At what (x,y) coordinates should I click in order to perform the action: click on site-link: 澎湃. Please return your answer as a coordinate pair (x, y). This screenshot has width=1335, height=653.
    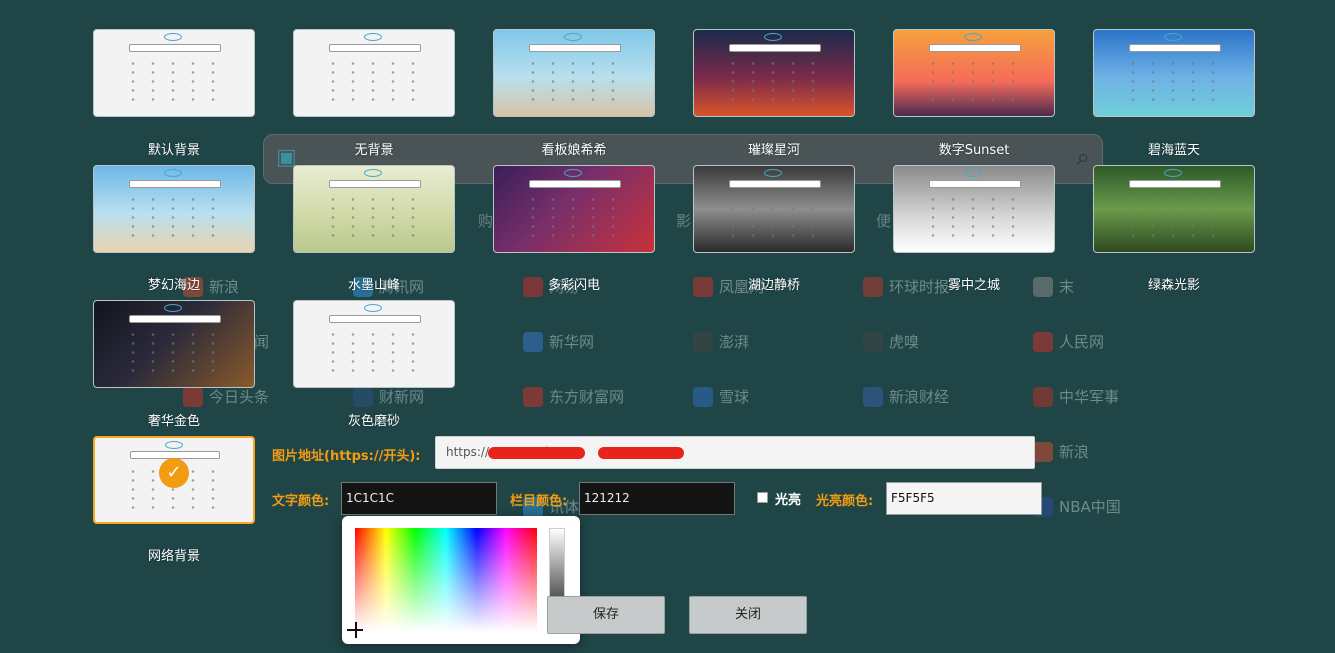
    Looking at the image, I should click on (721, 341).